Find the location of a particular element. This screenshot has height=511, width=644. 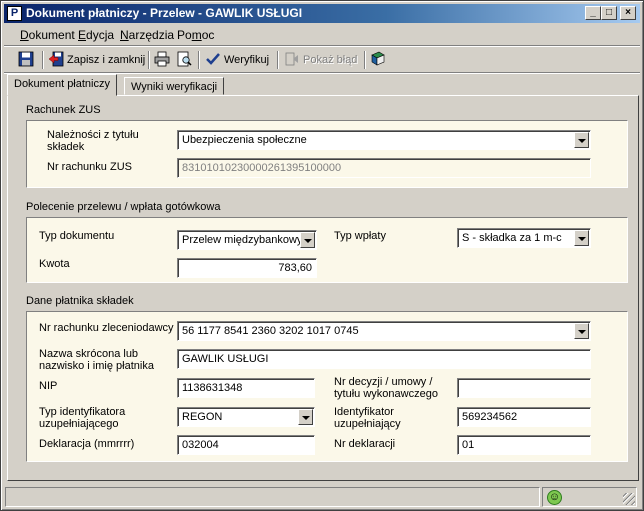

menu-separator is located at coordinates (322, 46).